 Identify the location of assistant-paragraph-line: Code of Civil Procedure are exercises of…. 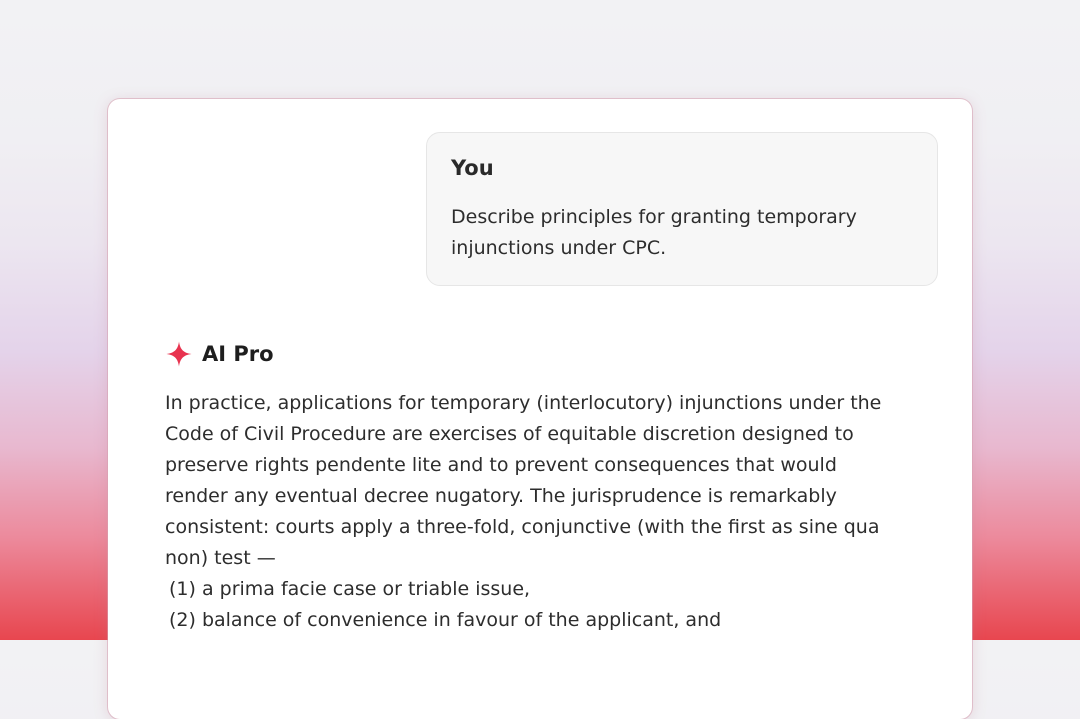
(509, 434).